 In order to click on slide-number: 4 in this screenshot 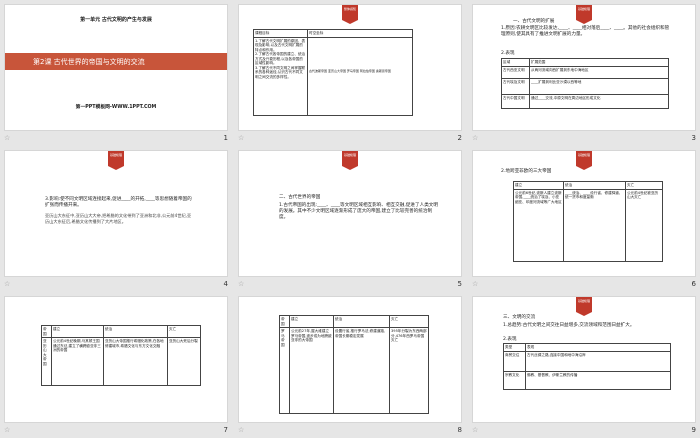, I will do `click(225, 284)`.